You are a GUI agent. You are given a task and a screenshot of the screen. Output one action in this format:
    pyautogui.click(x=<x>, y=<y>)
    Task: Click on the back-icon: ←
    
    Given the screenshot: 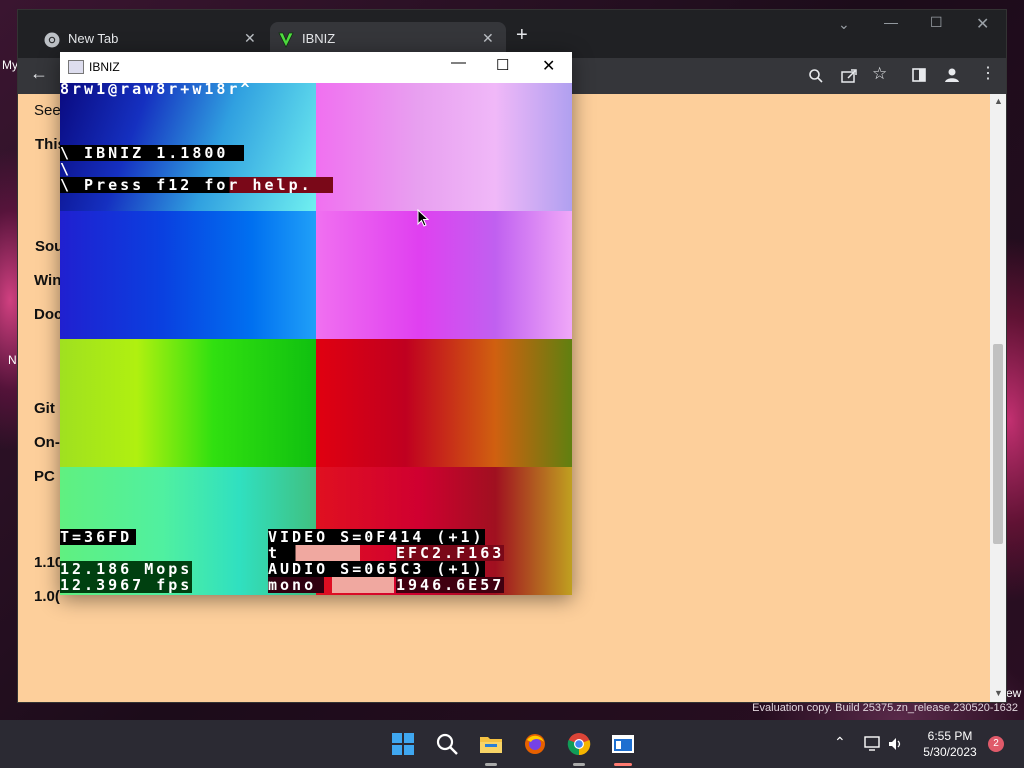 What is the action you would take?
    pyautogui.click(x=39, y=73)
    